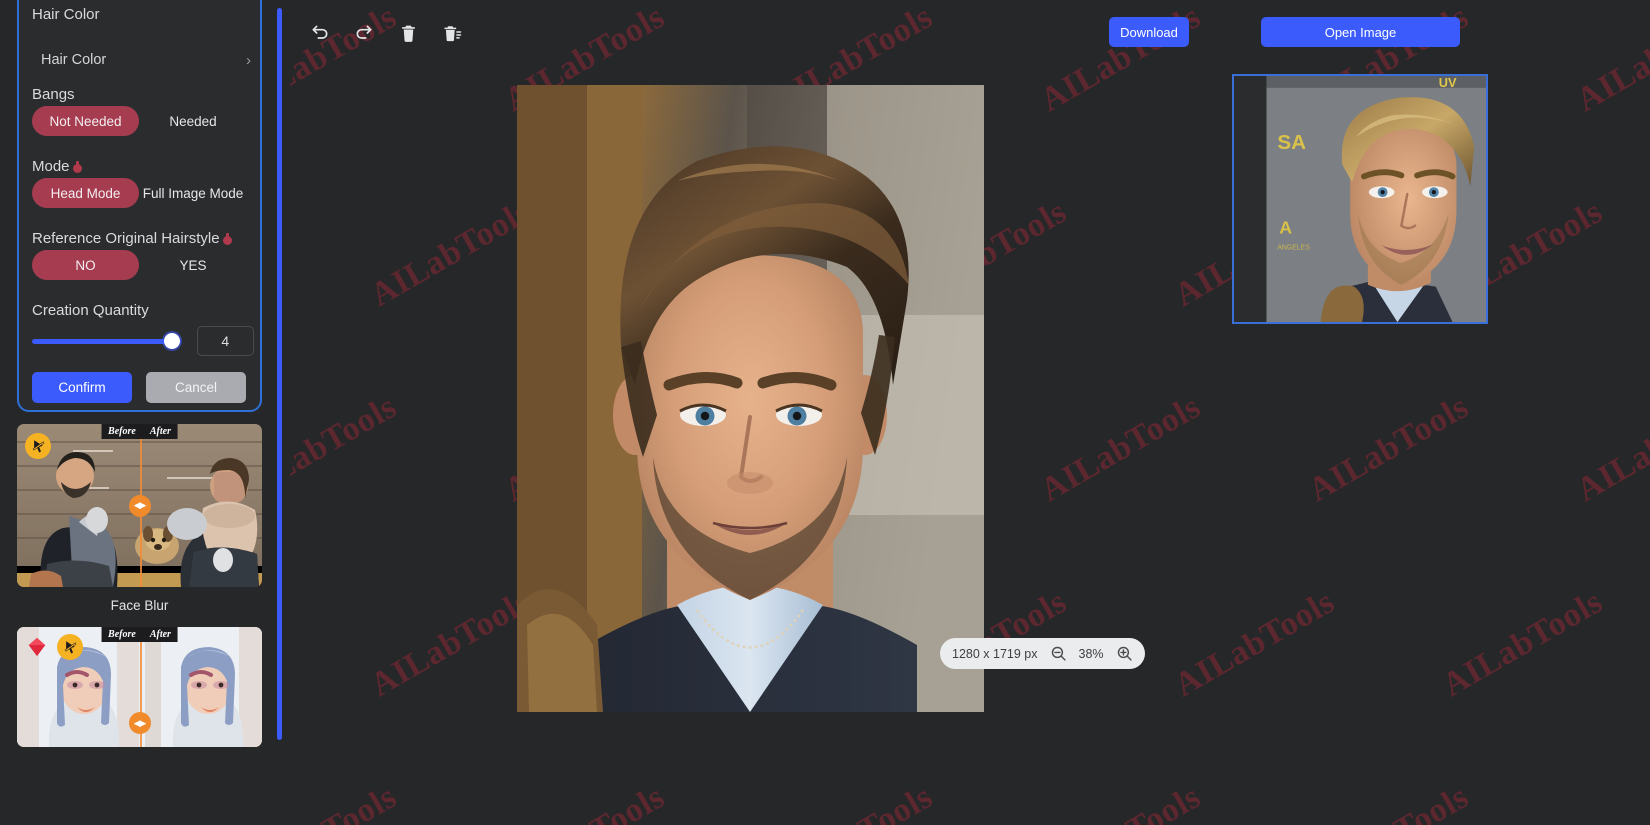 Image resolution: width=1650 pixels, height=825 pixels. Describe the element at coordinates (77, 167) in the screenshot. I see `mode-info-icon` at that location.